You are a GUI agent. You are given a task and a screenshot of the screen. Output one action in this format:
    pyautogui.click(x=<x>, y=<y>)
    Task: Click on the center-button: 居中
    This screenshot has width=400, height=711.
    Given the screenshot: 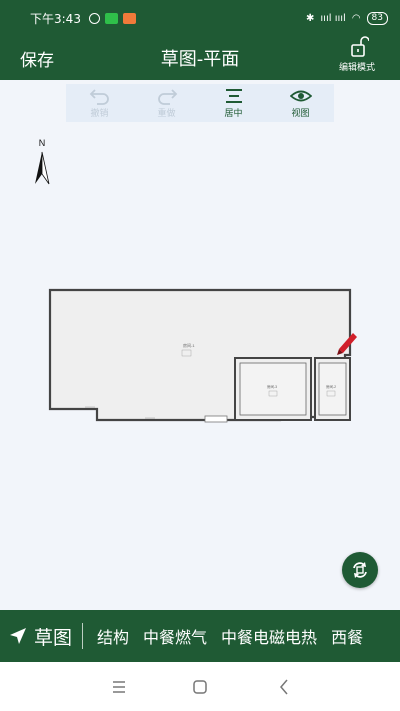 What is the action you would take?
    pyautogui.click(x=233, y=103)
    